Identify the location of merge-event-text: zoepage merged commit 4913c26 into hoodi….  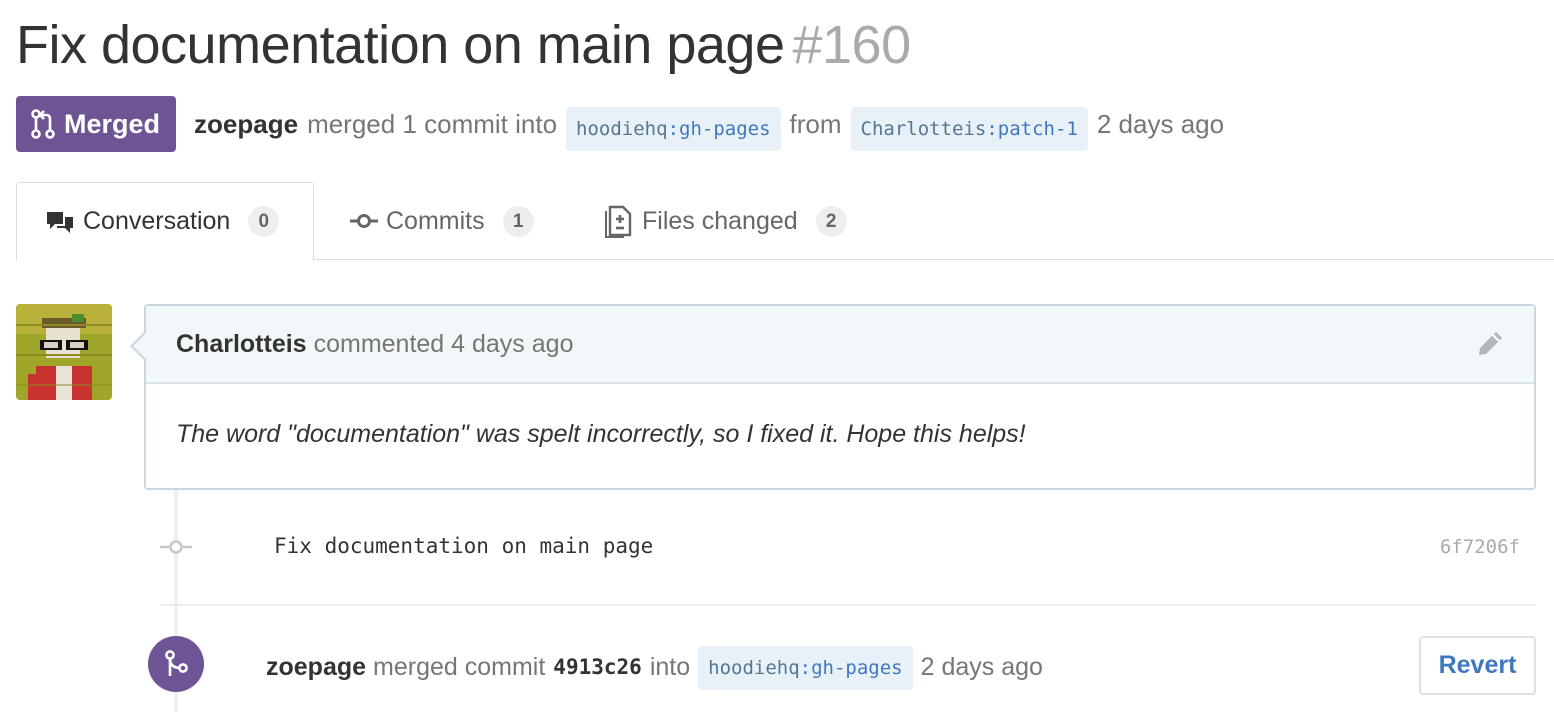
(654, 667).